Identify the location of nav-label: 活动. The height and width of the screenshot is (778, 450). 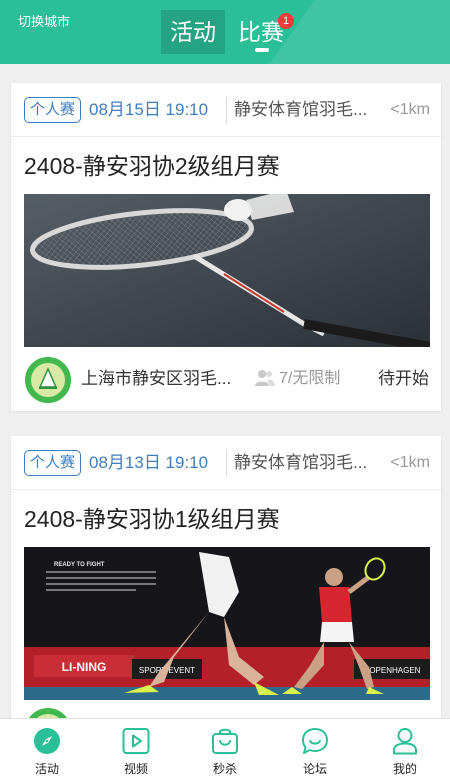
(46, 769).